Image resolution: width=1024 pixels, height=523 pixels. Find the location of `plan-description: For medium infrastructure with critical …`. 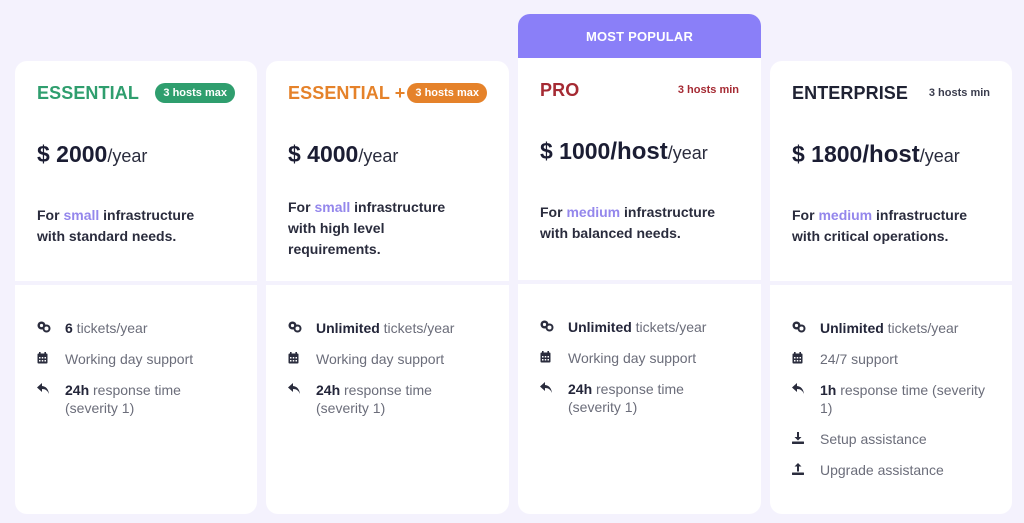

plan-description: For medium infrastructure with critical … is located at coordinates (892, 226).